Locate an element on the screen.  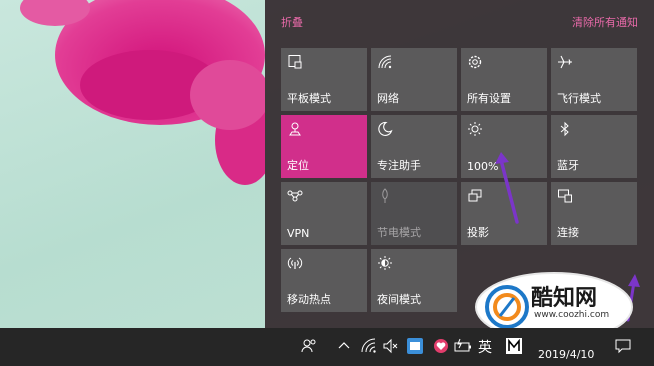
ime-language-indicator: 英 is located at coordinates (485, 347).